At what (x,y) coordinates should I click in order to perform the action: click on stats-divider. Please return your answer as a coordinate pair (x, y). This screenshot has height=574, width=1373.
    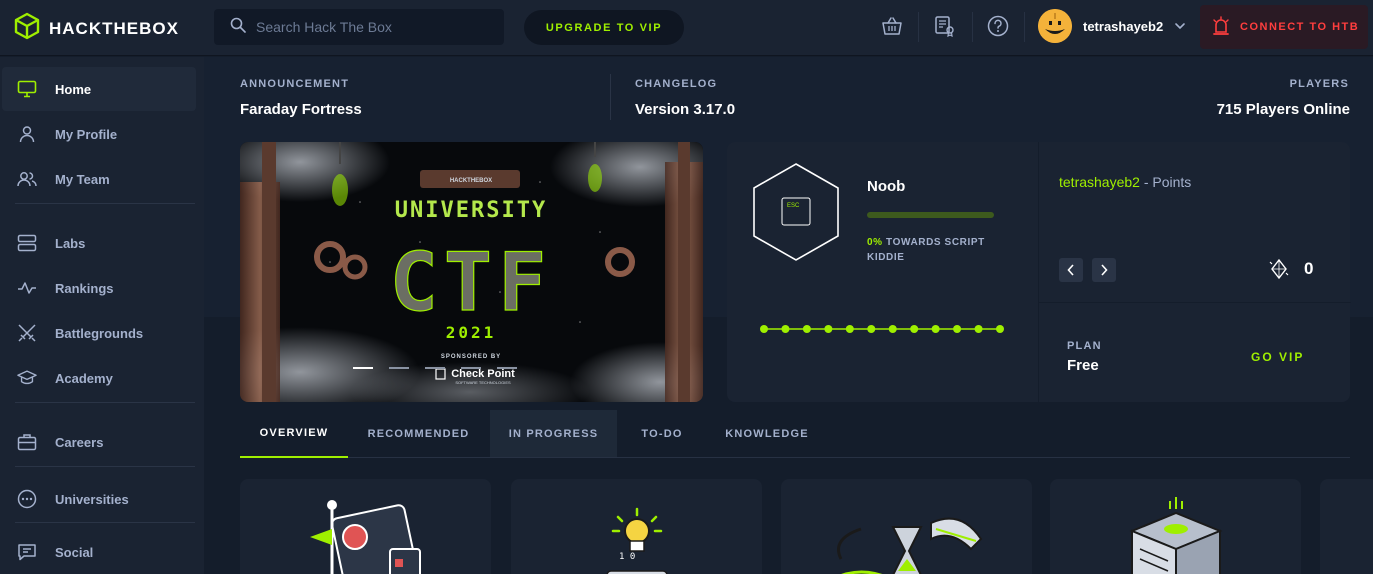
    Looking at the image, I should click on (610, 97).